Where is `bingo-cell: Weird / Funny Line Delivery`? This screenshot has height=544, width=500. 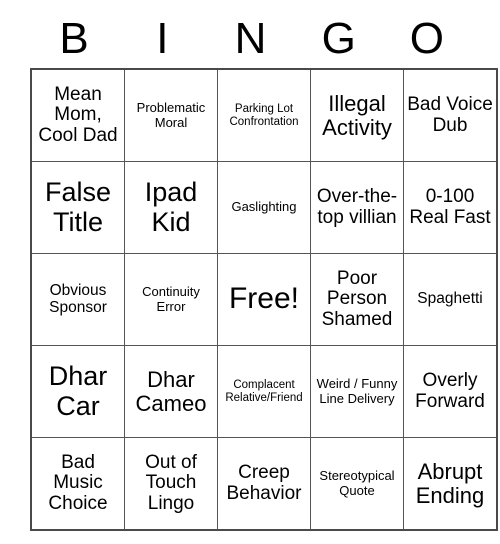 bingo-cell: Weird / Funny Line Delivery is located at coordinates (357, 391).